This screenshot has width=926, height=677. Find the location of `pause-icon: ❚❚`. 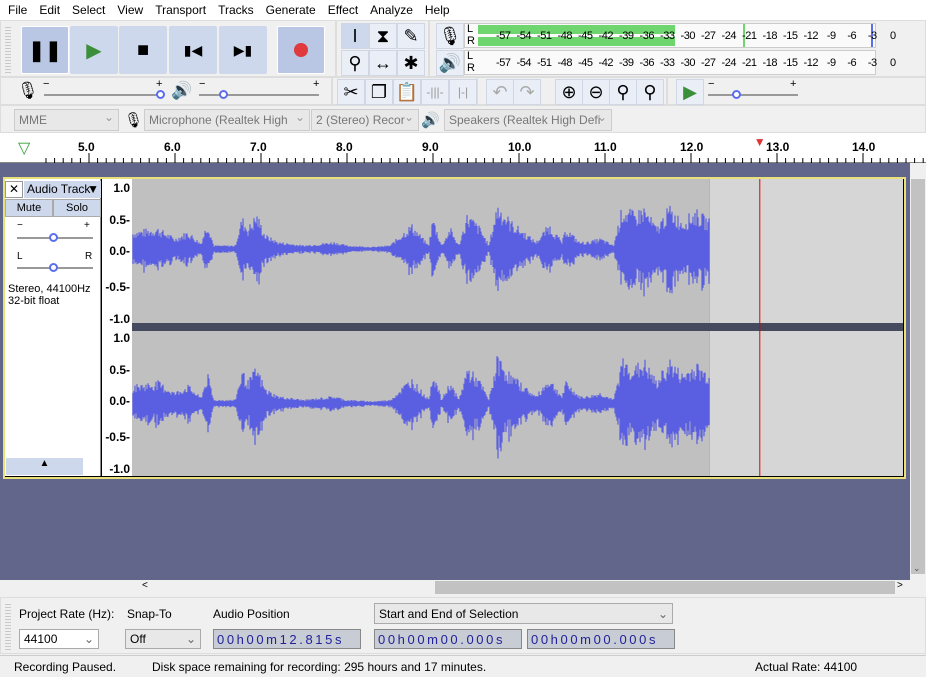

pause-icon: ❚❚ is located at coordinates (45, 50).